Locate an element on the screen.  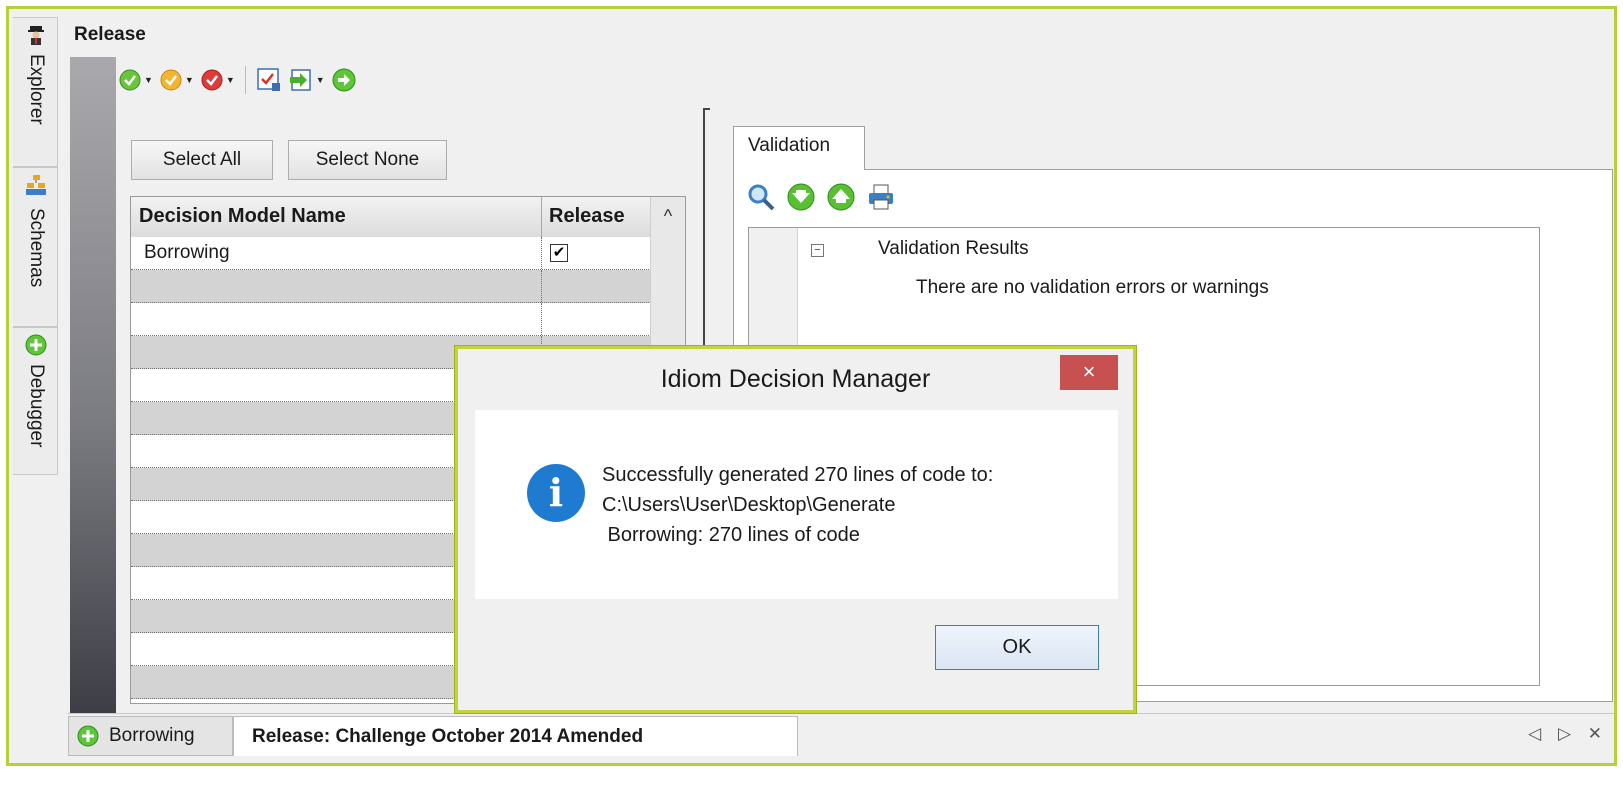
printer-icon is located at coordinates (881, 197).